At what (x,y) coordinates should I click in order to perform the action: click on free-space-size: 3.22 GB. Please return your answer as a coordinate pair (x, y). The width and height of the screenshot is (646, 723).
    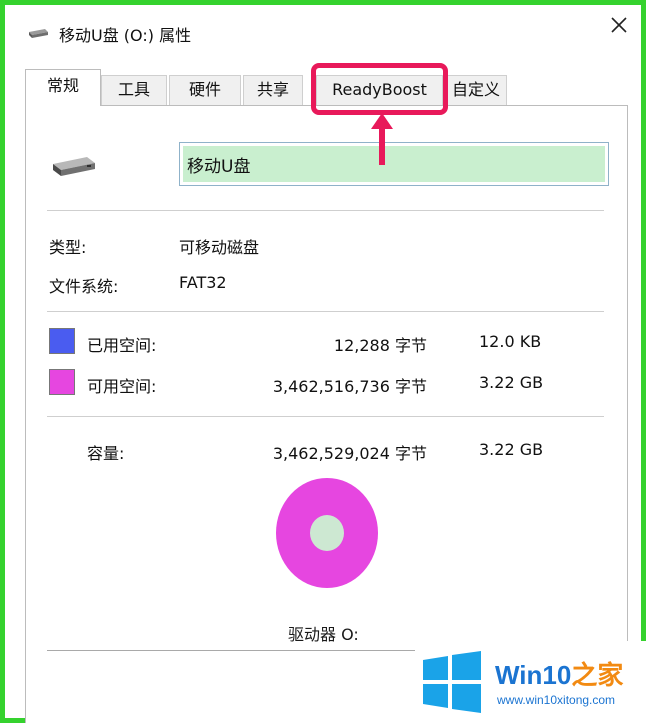
    Looking at the image, I should click on (511, 382).